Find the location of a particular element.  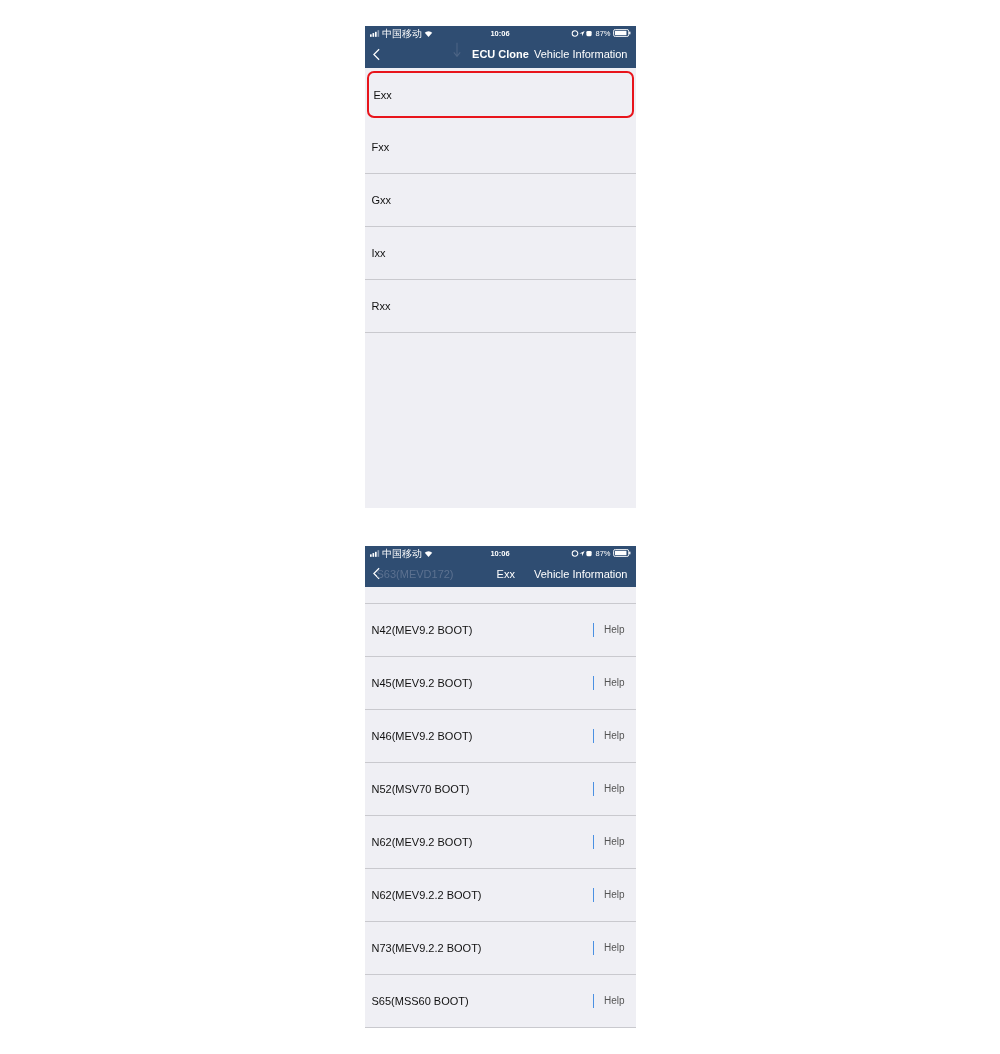

back-icon is located at coordinates (376, 54).